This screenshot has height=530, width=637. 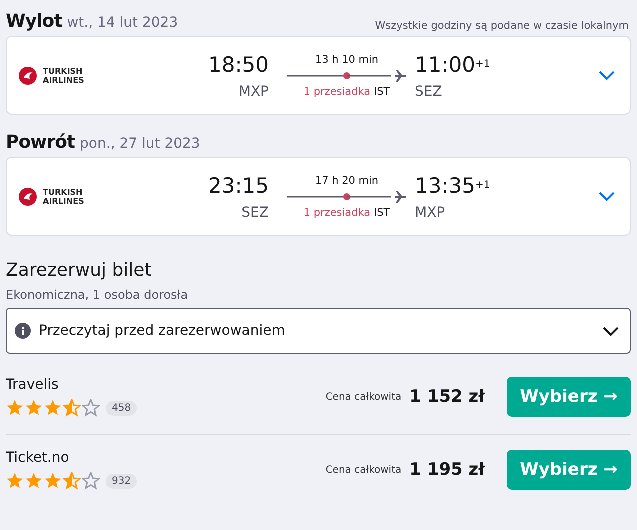 I want to click on leg-title: Wylot, so click(x=34, y=21).